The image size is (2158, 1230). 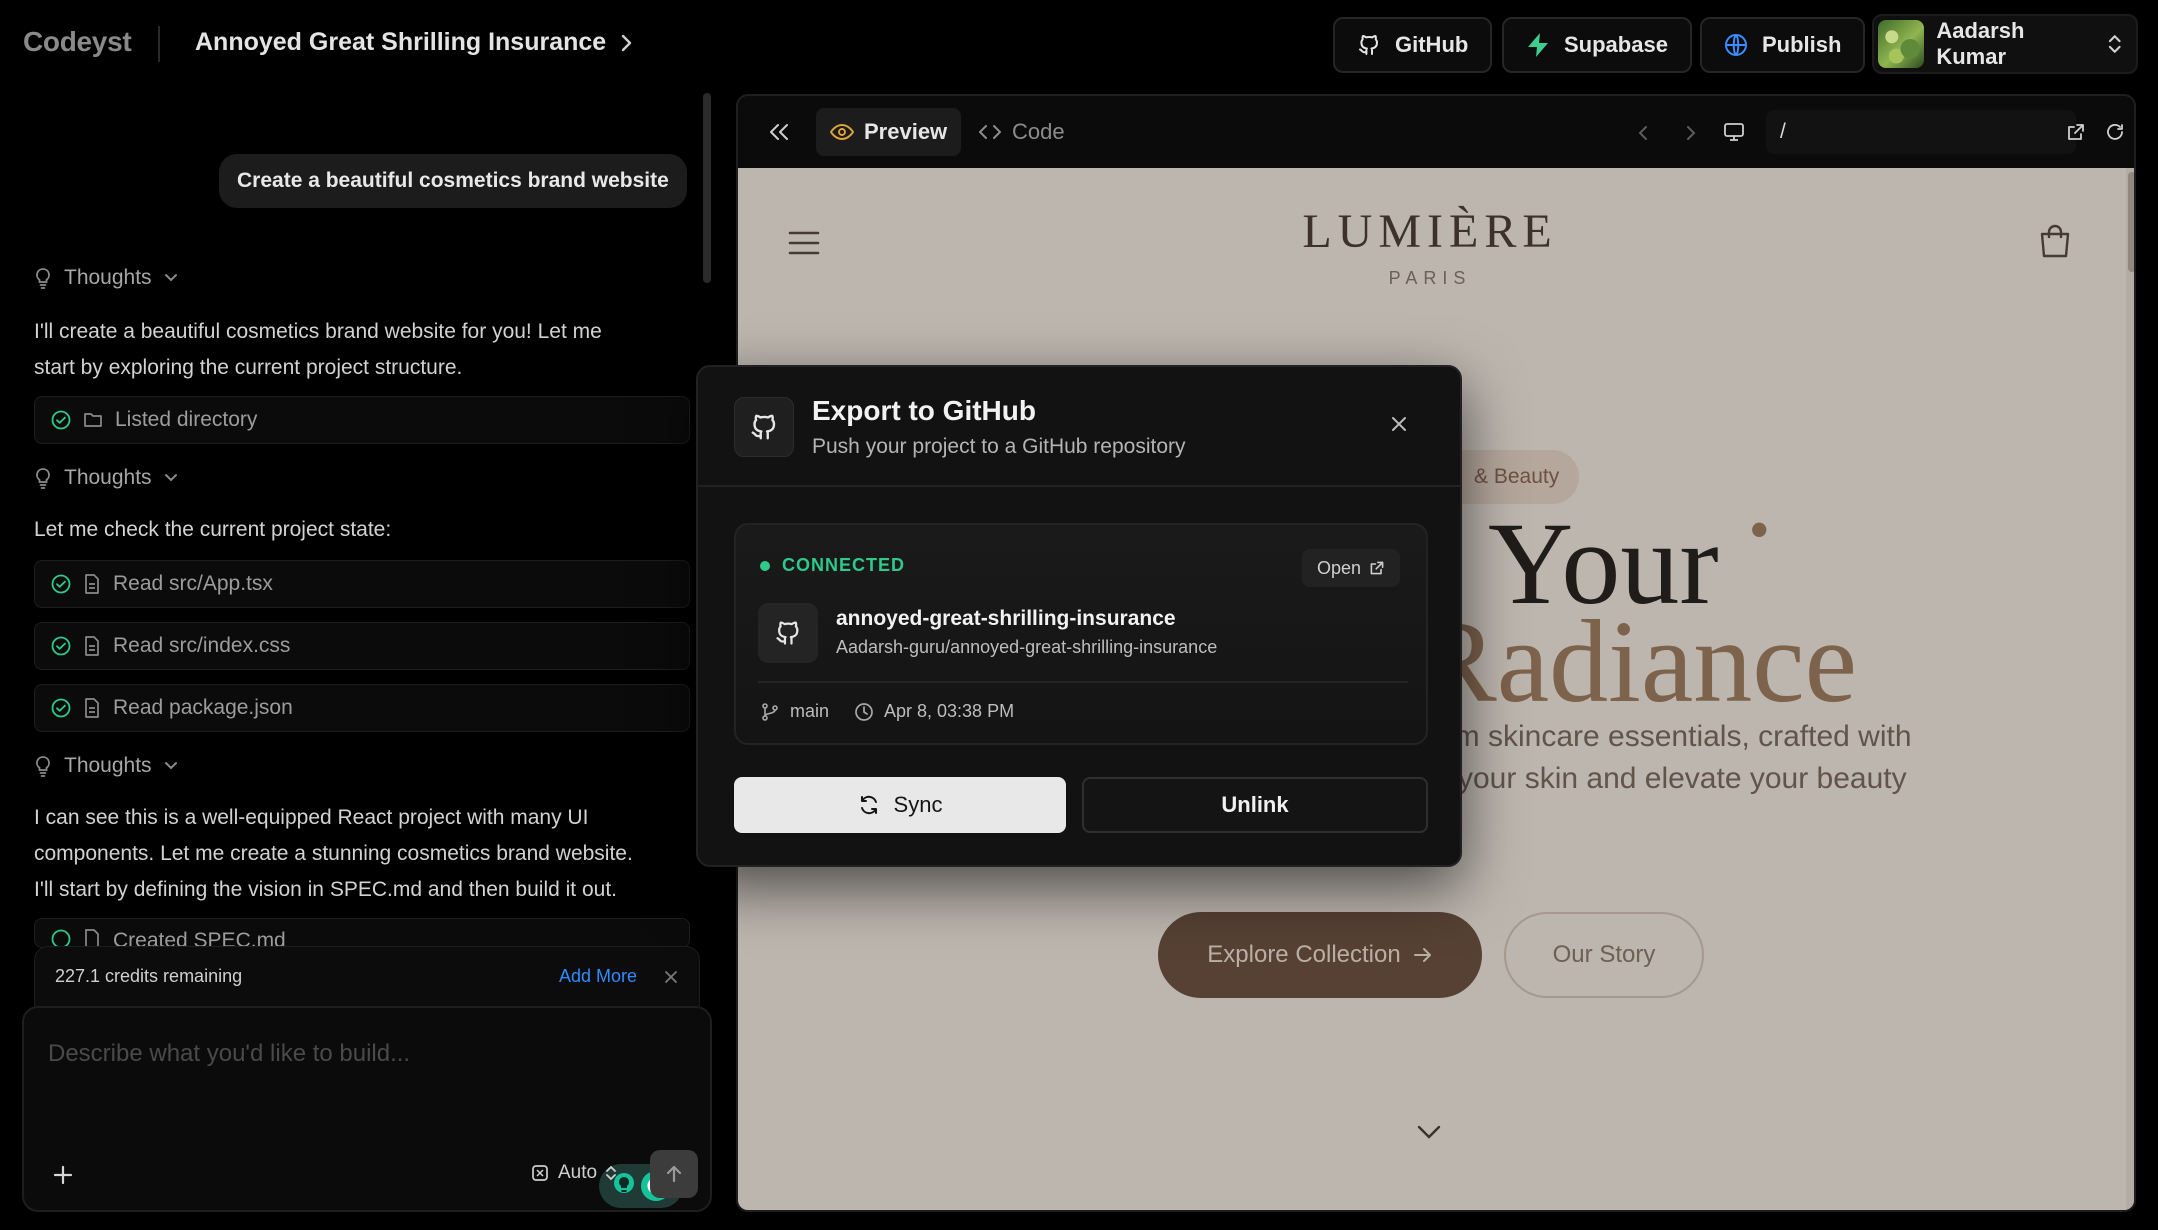 What do you see at coordinates (1006, 618) in the screenshot?
I see `repo-name: annoyed-great-shrilling-insurance` at bounding box center [1006, 618].